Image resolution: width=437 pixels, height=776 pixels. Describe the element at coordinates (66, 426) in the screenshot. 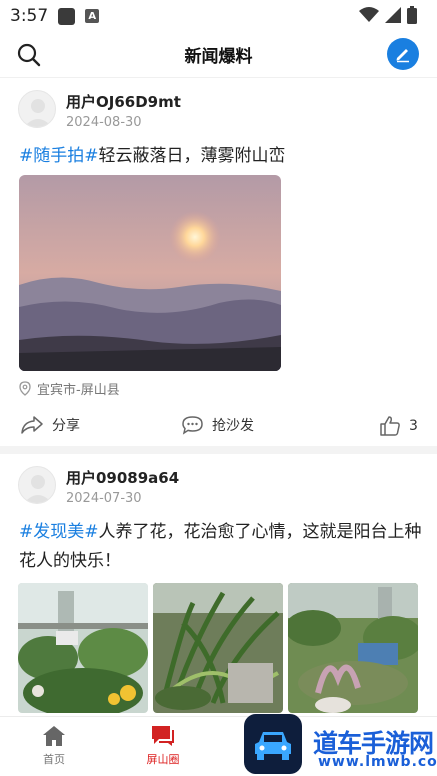

I see `share-label: 分享` at that location.